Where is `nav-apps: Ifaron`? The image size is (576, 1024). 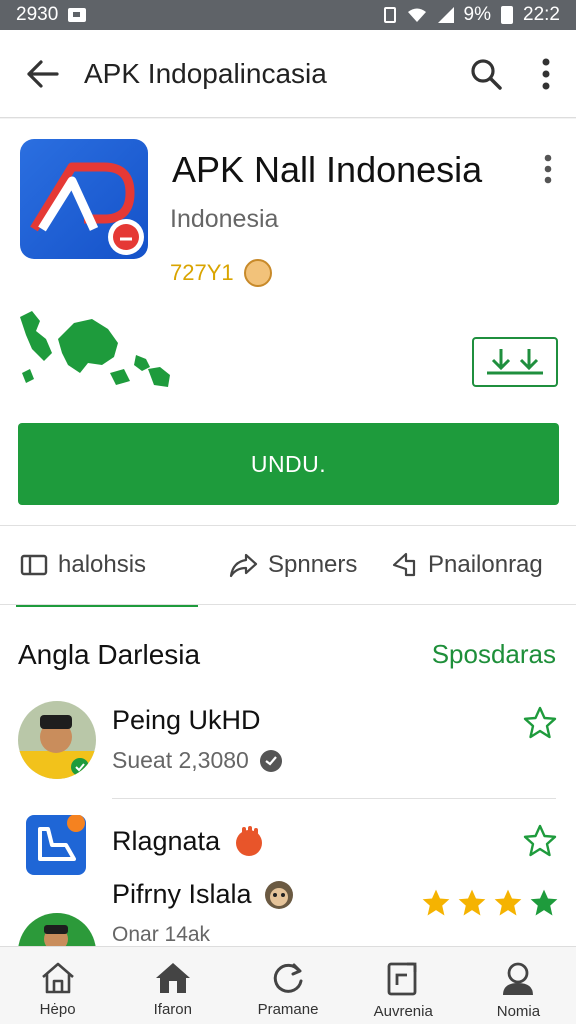 nav-apps: Ifaron is located at coordinates (172, 985).